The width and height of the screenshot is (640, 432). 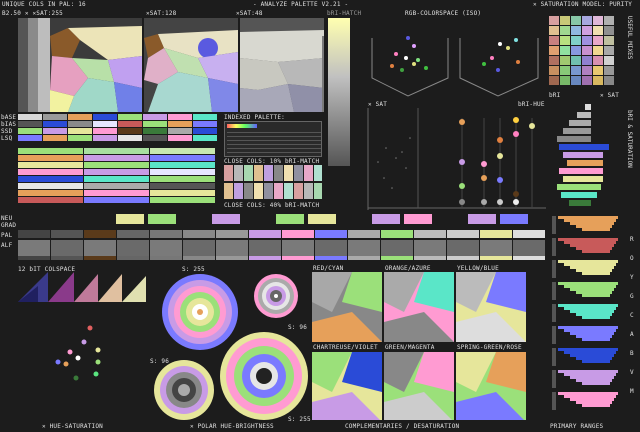 What do you see at coordinates (378, 104) in the screenshot?
I see `sat-scatter-label: ✕ SAT` at bounding box center [378, 104].